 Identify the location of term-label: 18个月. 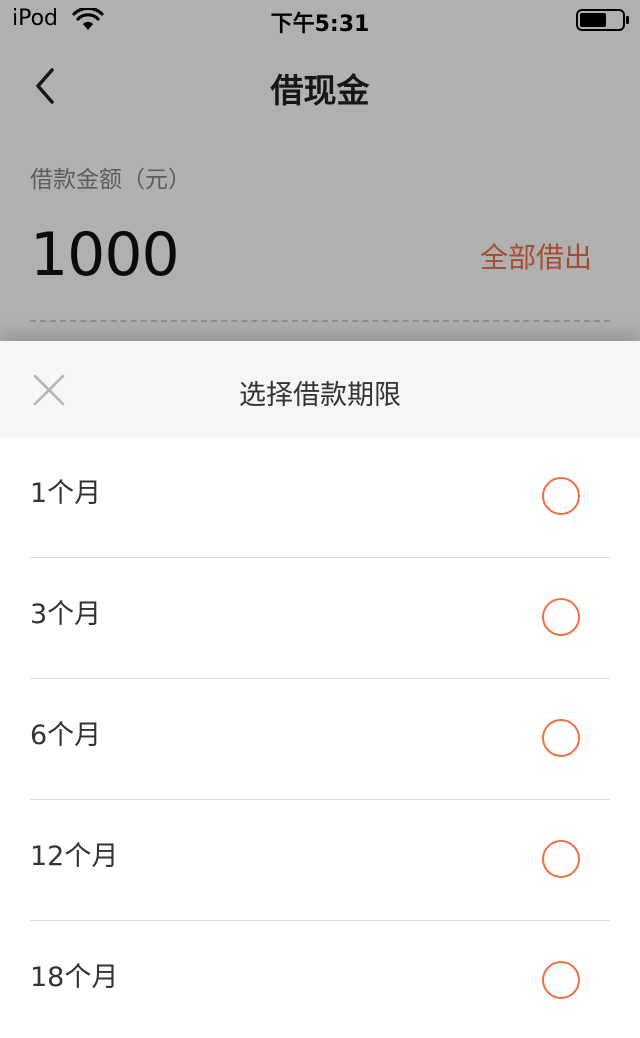
(74, 977).